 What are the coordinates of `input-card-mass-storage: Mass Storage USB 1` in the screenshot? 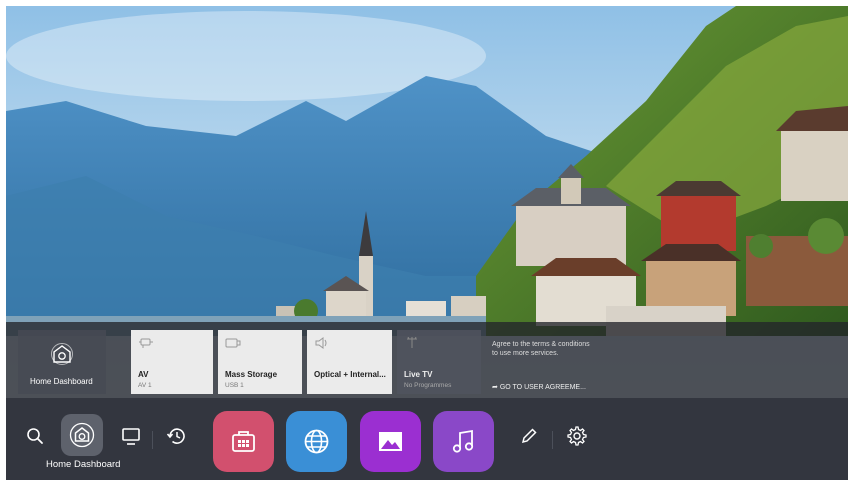 It's located at (260, 362).